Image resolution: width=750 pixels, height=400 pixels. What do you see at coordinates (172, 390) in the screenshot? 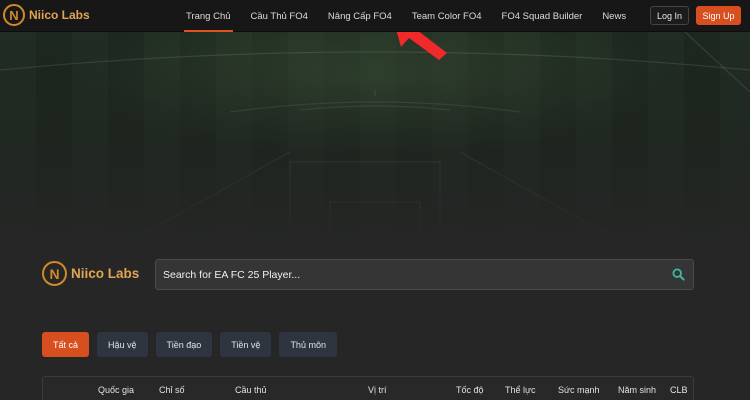
I see `column-header-rating: Chỉ số` at bounding box center [172, 390].